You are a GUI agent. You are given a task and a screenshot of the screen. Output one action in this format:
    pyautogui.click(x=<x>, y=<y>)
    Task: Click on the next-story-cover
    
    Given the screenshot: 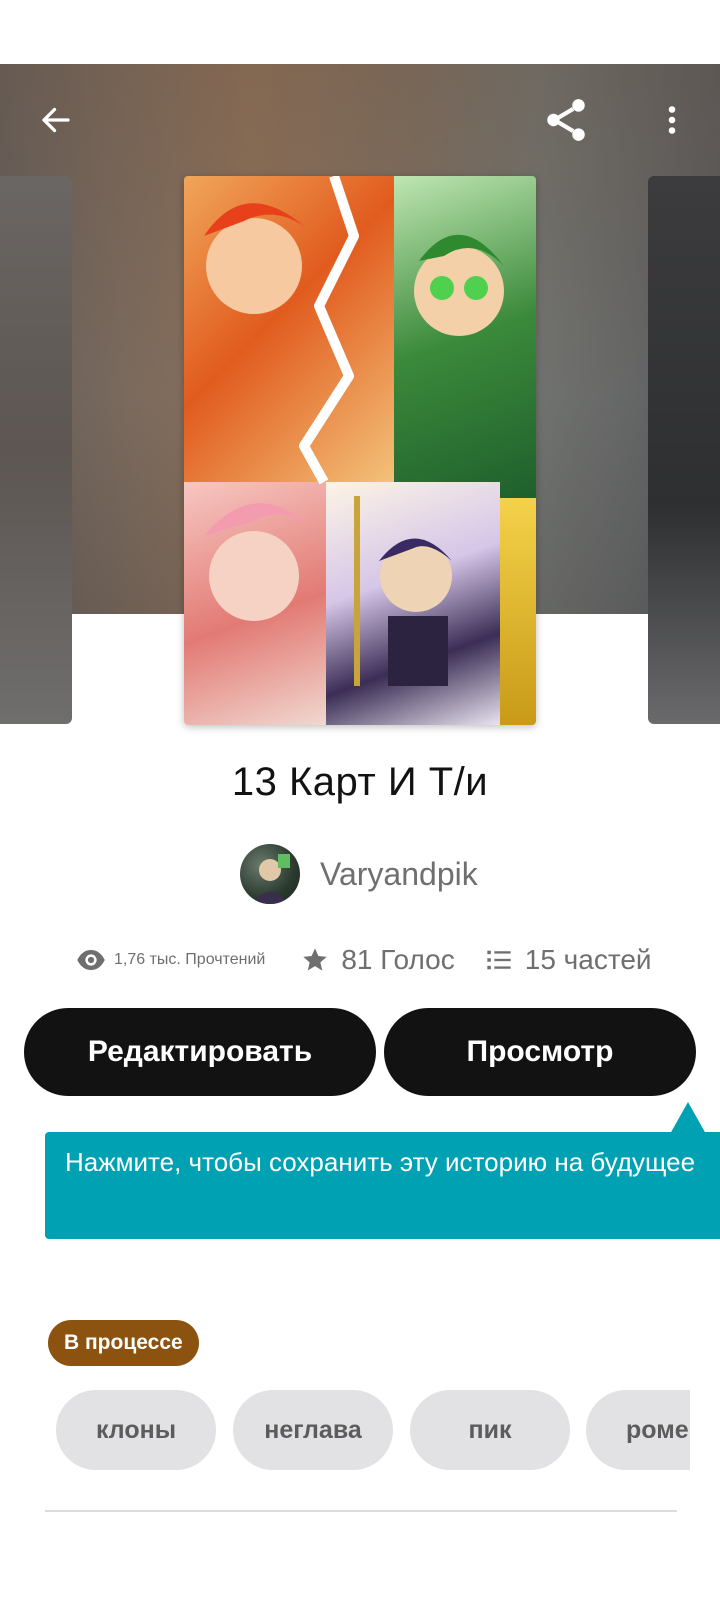 What is the action you would take?
    pyautogui.click(x=684, y=450)
    